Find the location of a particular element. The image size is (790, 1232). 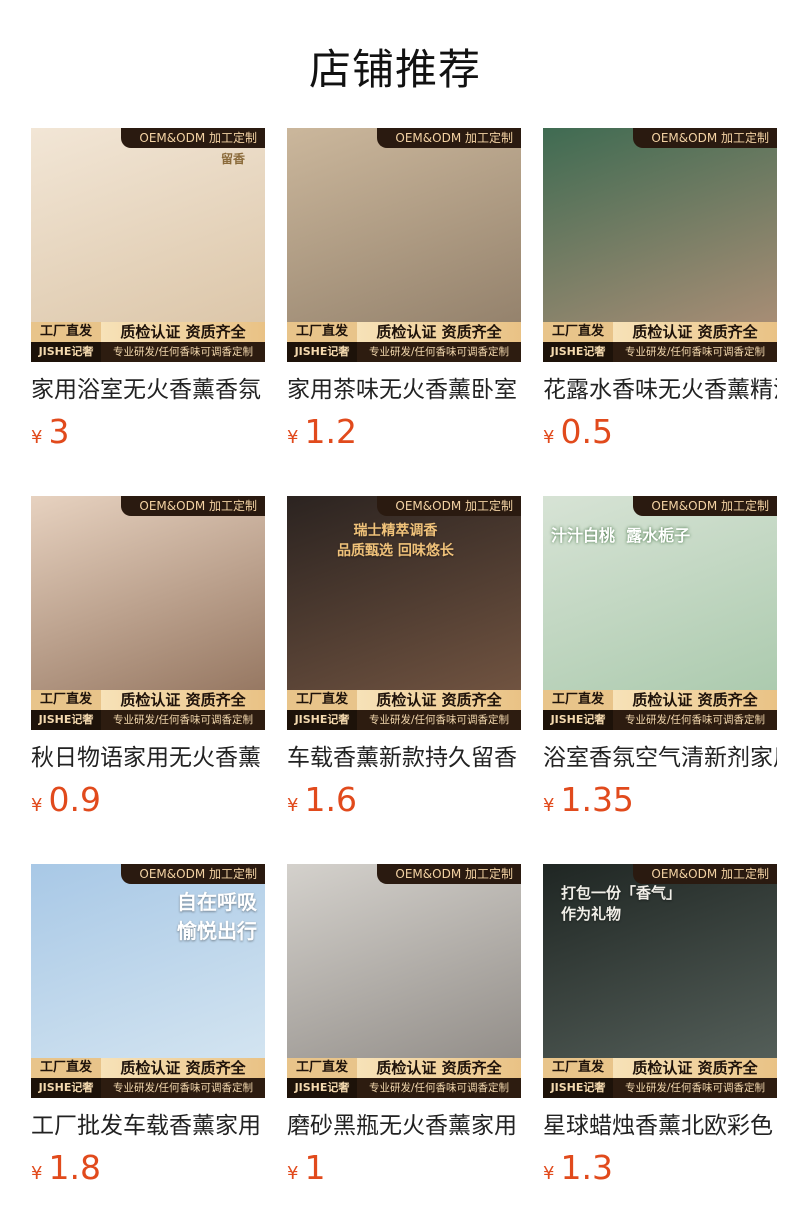

product-name: 家用茶味无火香薰卧室 is located at coordinates (404, 390).